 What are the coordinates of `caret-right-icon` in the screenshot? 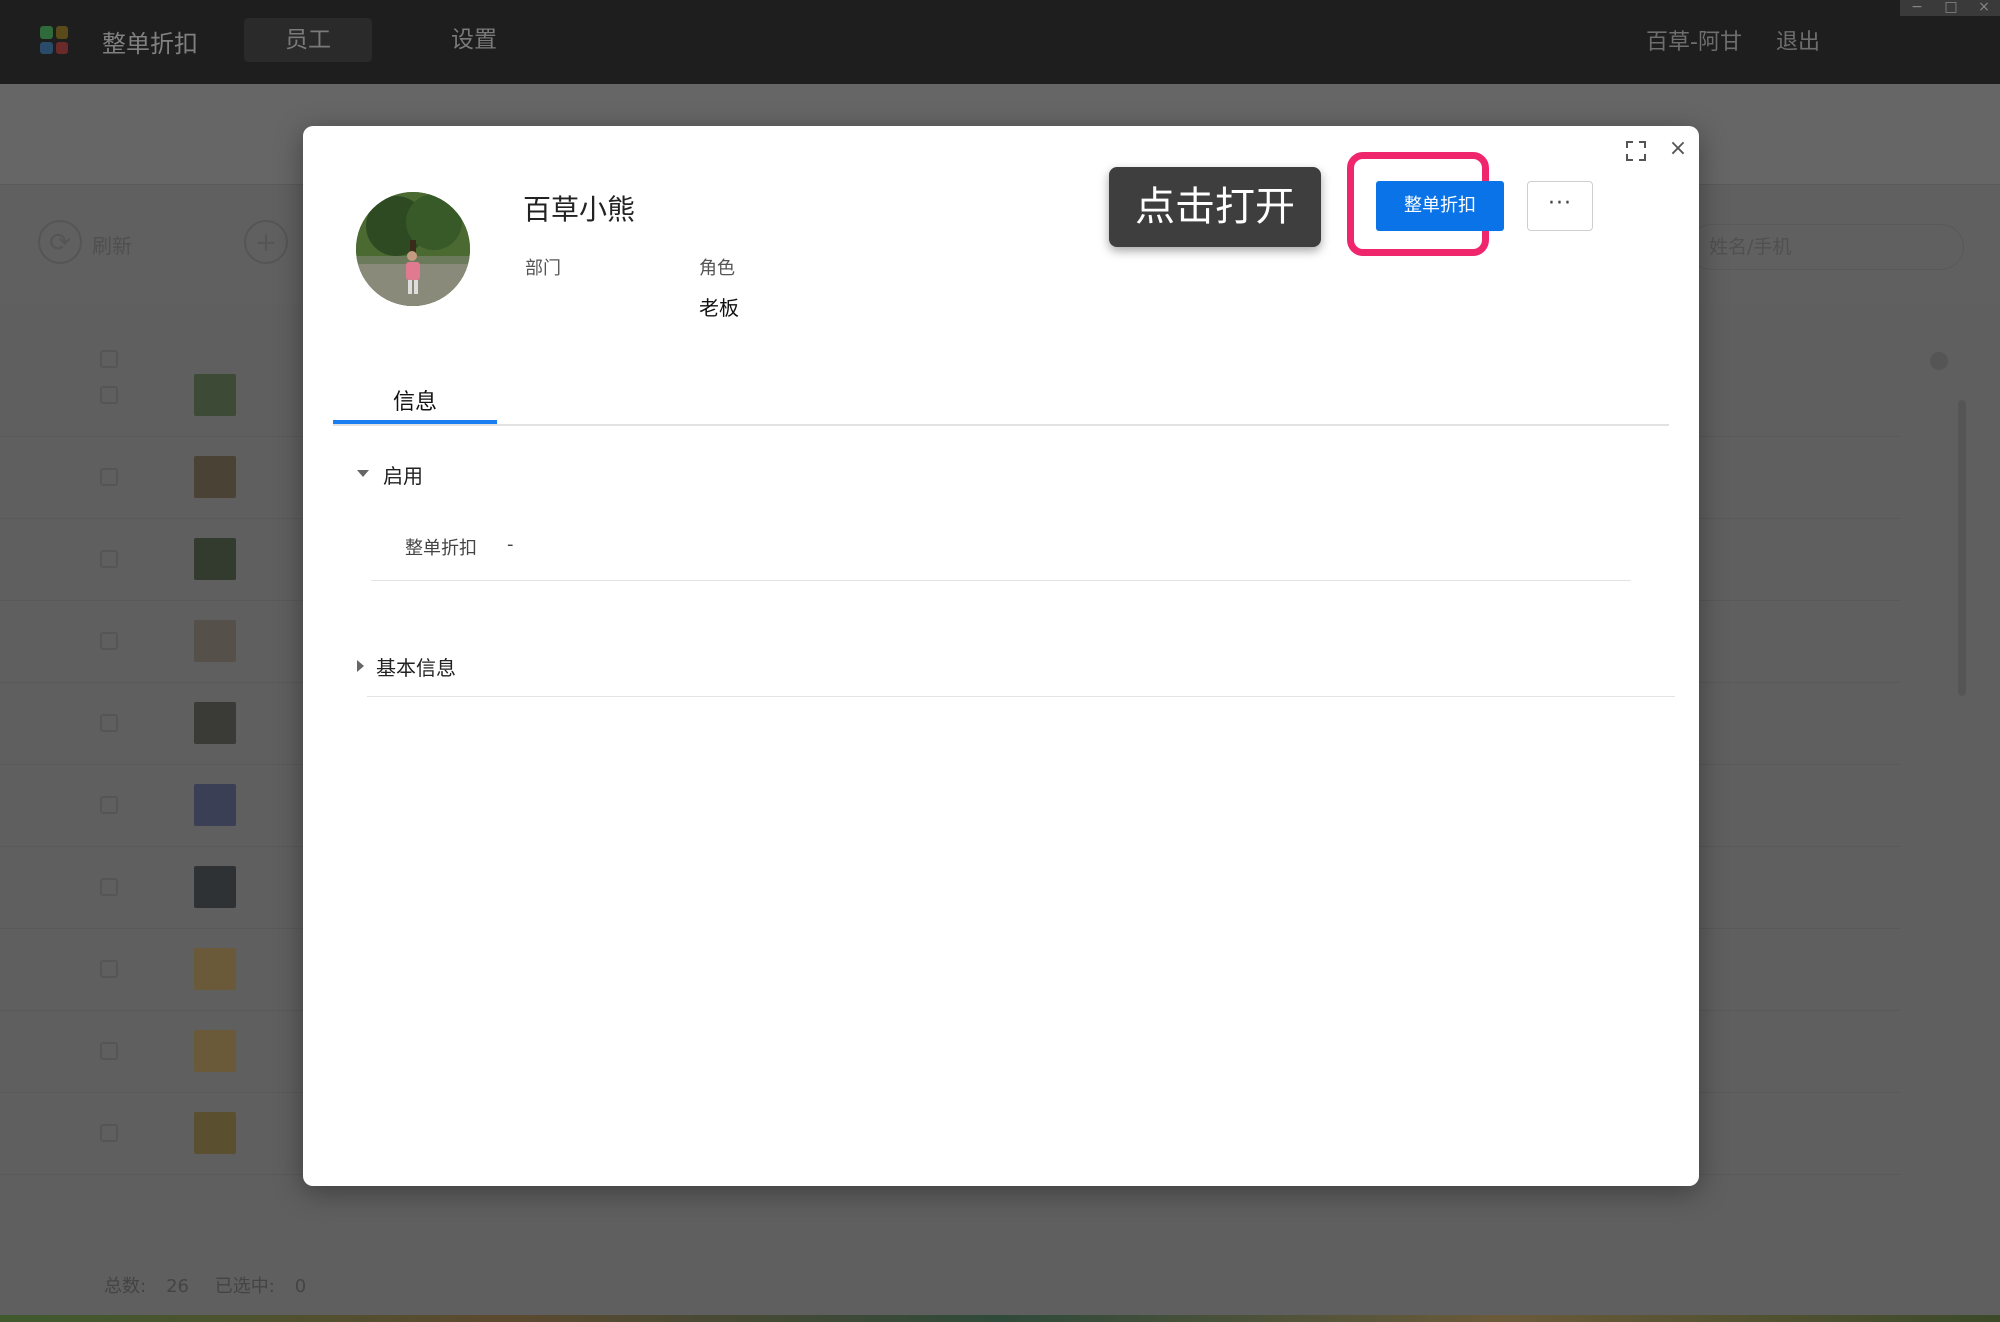 It's located at (360, 666).